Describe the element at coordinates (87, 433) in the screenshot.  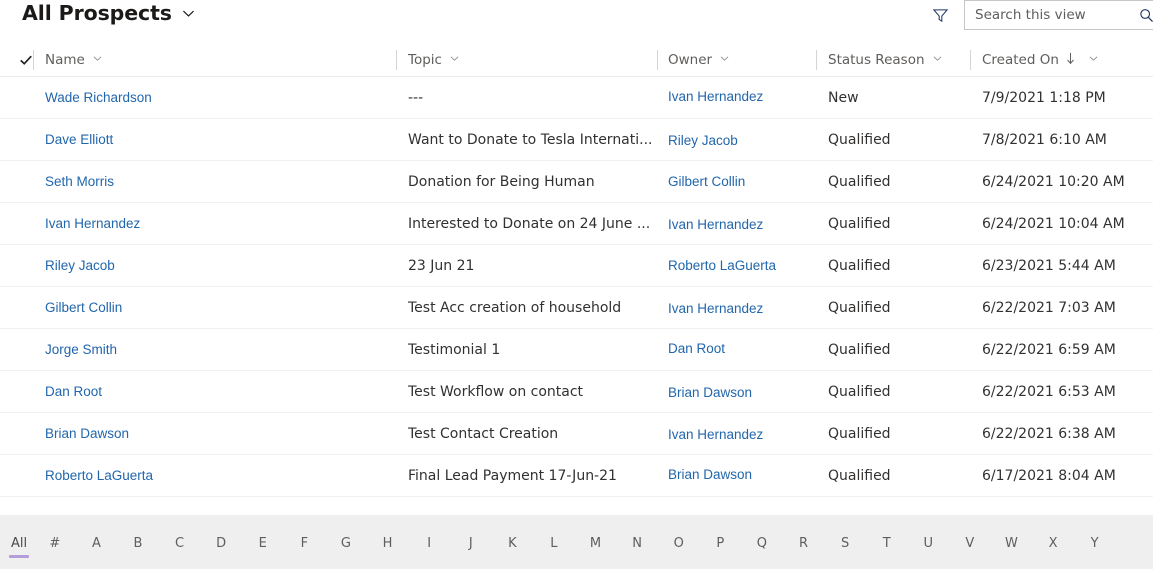
I see `row-name-link: Brian Dawson` at that location.